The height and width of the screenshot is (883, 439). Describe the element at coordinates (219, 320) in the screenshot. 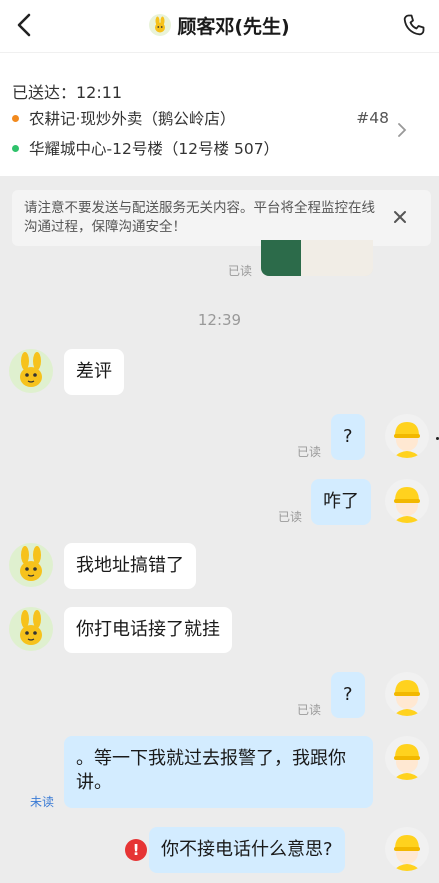

I see `chat-time: 12:39` at that location.